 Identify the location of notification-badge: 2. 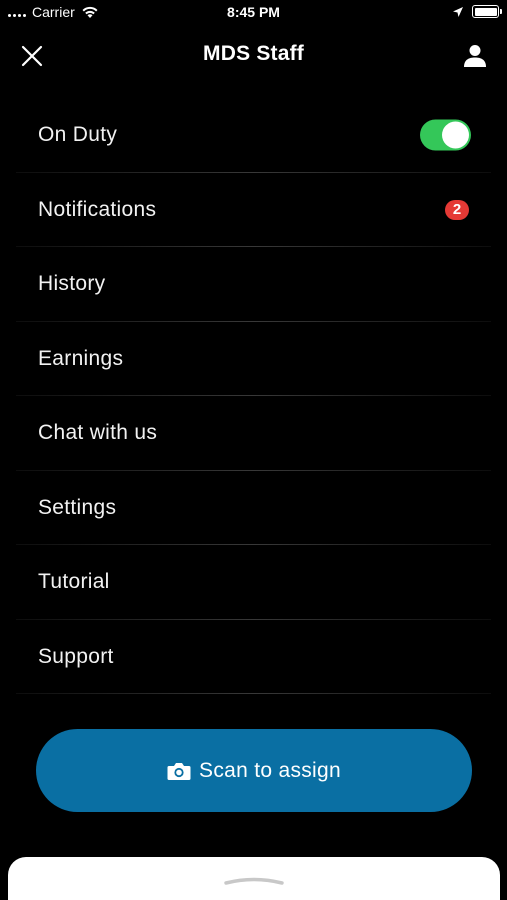
(457, 209).